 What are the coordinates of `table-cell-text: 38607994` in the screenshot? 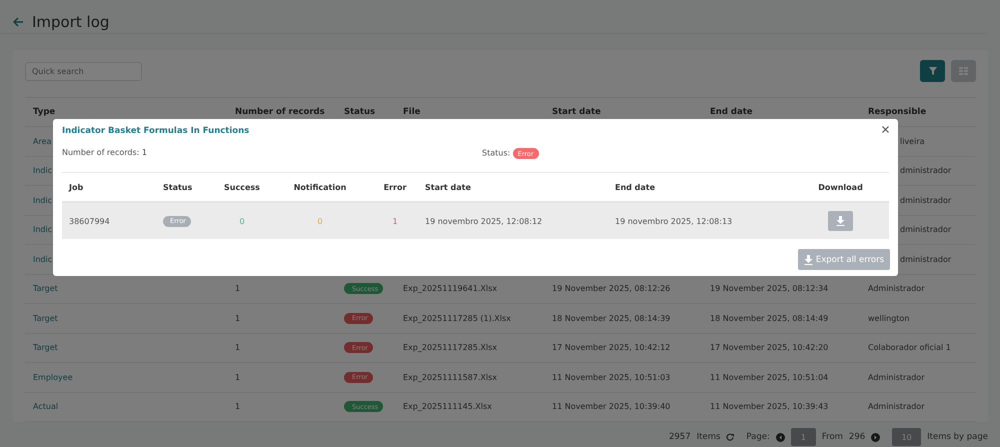 It's located at (89, 221).